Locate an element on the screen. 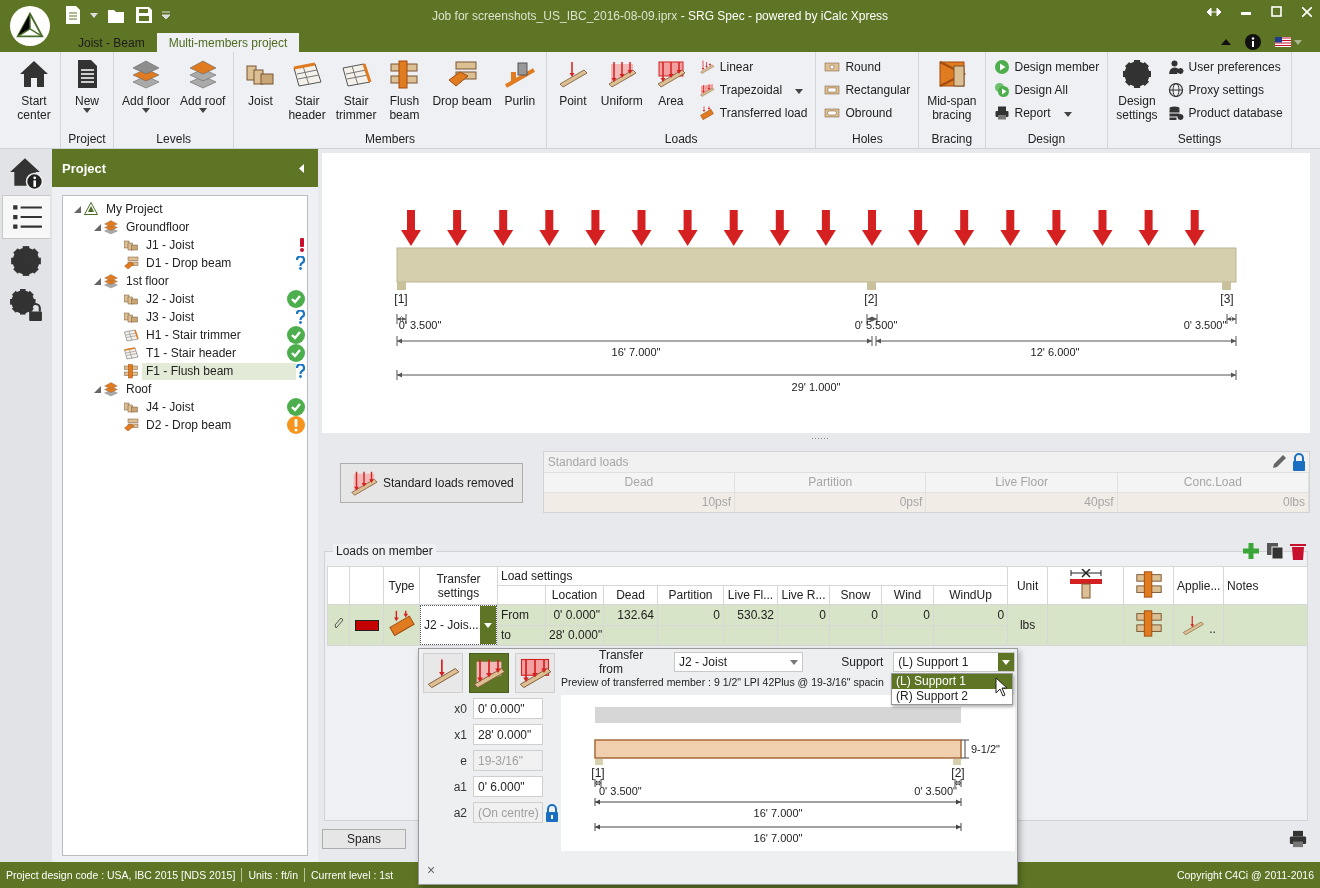 The width and height of the screenshot is (1320, 888). tree-item: 1st floor is located at coordinates (213, 281).